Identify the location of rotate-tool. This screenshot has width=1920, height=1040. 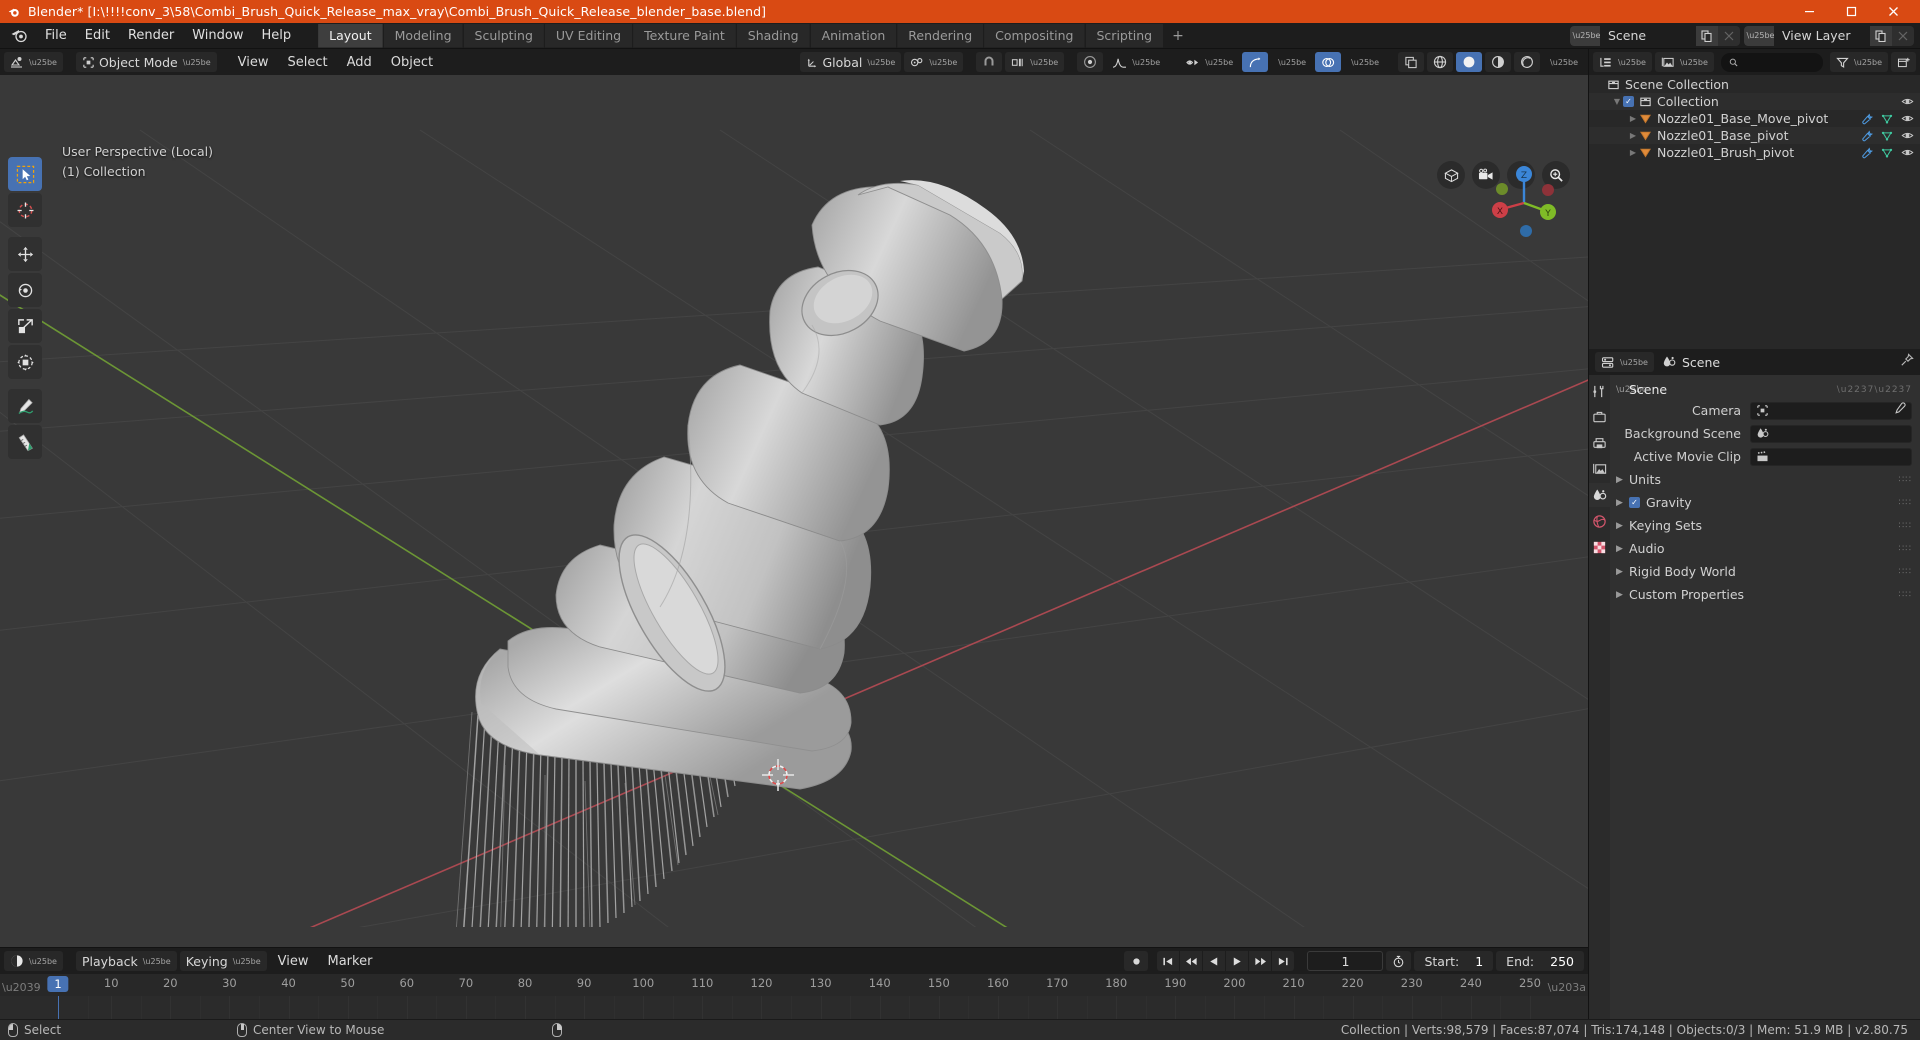
(25, 290).